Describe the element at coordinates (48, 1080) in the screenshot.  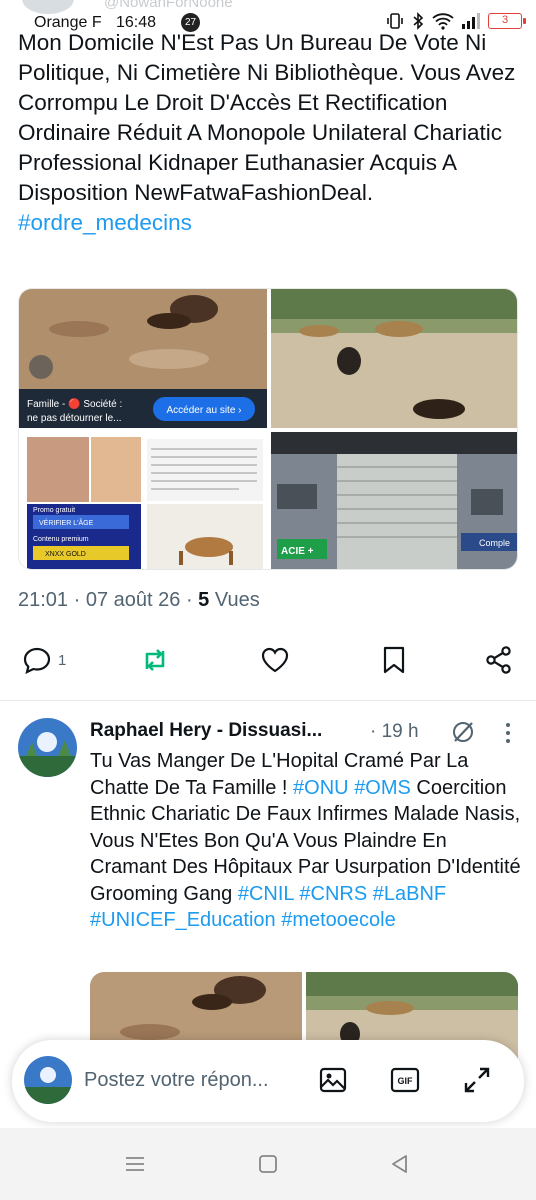
I see `composer-avatar` at that location.